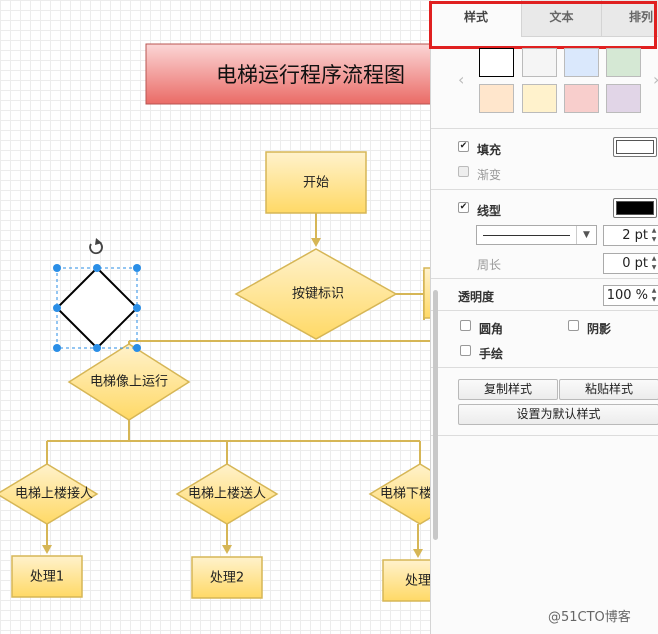 This screenshot has height=634, width=658. I want to click on title-banner: 电梯运行程序流程图, so click(287, 74).